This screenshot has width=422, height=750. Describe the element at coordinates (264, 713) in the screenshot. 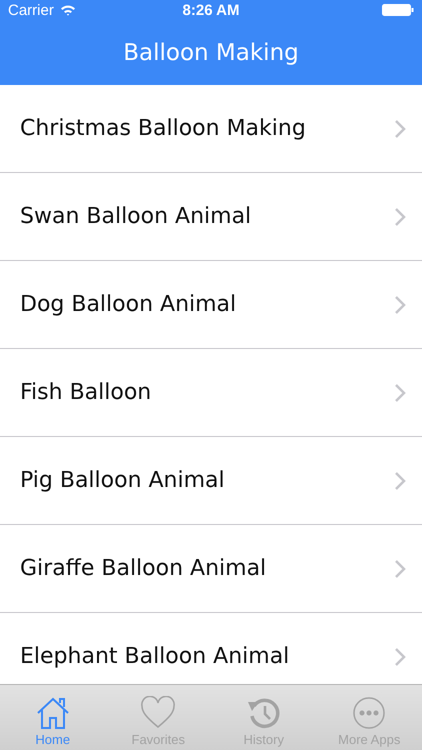

I see `history-icon` at that location.